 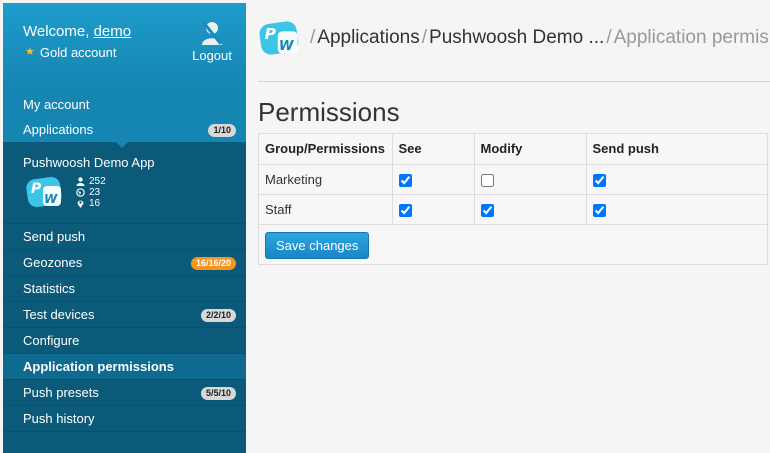 I want to click on test-devices-badge: 2/2/10, so click(x=218, y=315).